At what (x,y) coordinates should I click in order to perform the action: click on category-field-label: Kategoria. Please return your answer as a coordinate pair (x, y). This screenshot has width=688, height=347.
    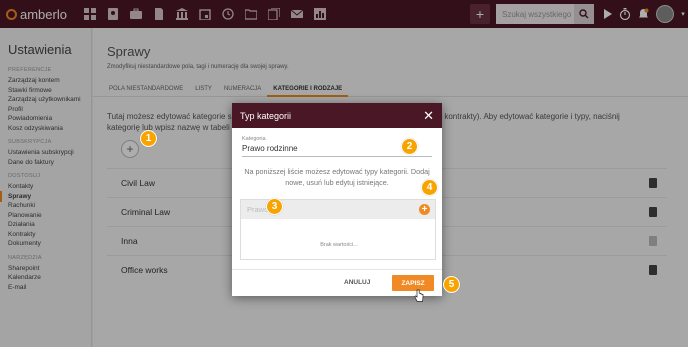
    Looking at the image, I should click on (254, 139).